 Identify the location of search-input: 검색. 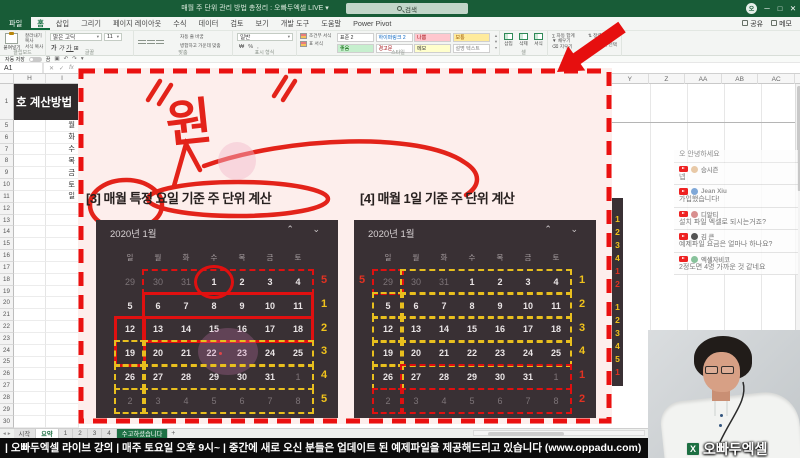
(407, 8).